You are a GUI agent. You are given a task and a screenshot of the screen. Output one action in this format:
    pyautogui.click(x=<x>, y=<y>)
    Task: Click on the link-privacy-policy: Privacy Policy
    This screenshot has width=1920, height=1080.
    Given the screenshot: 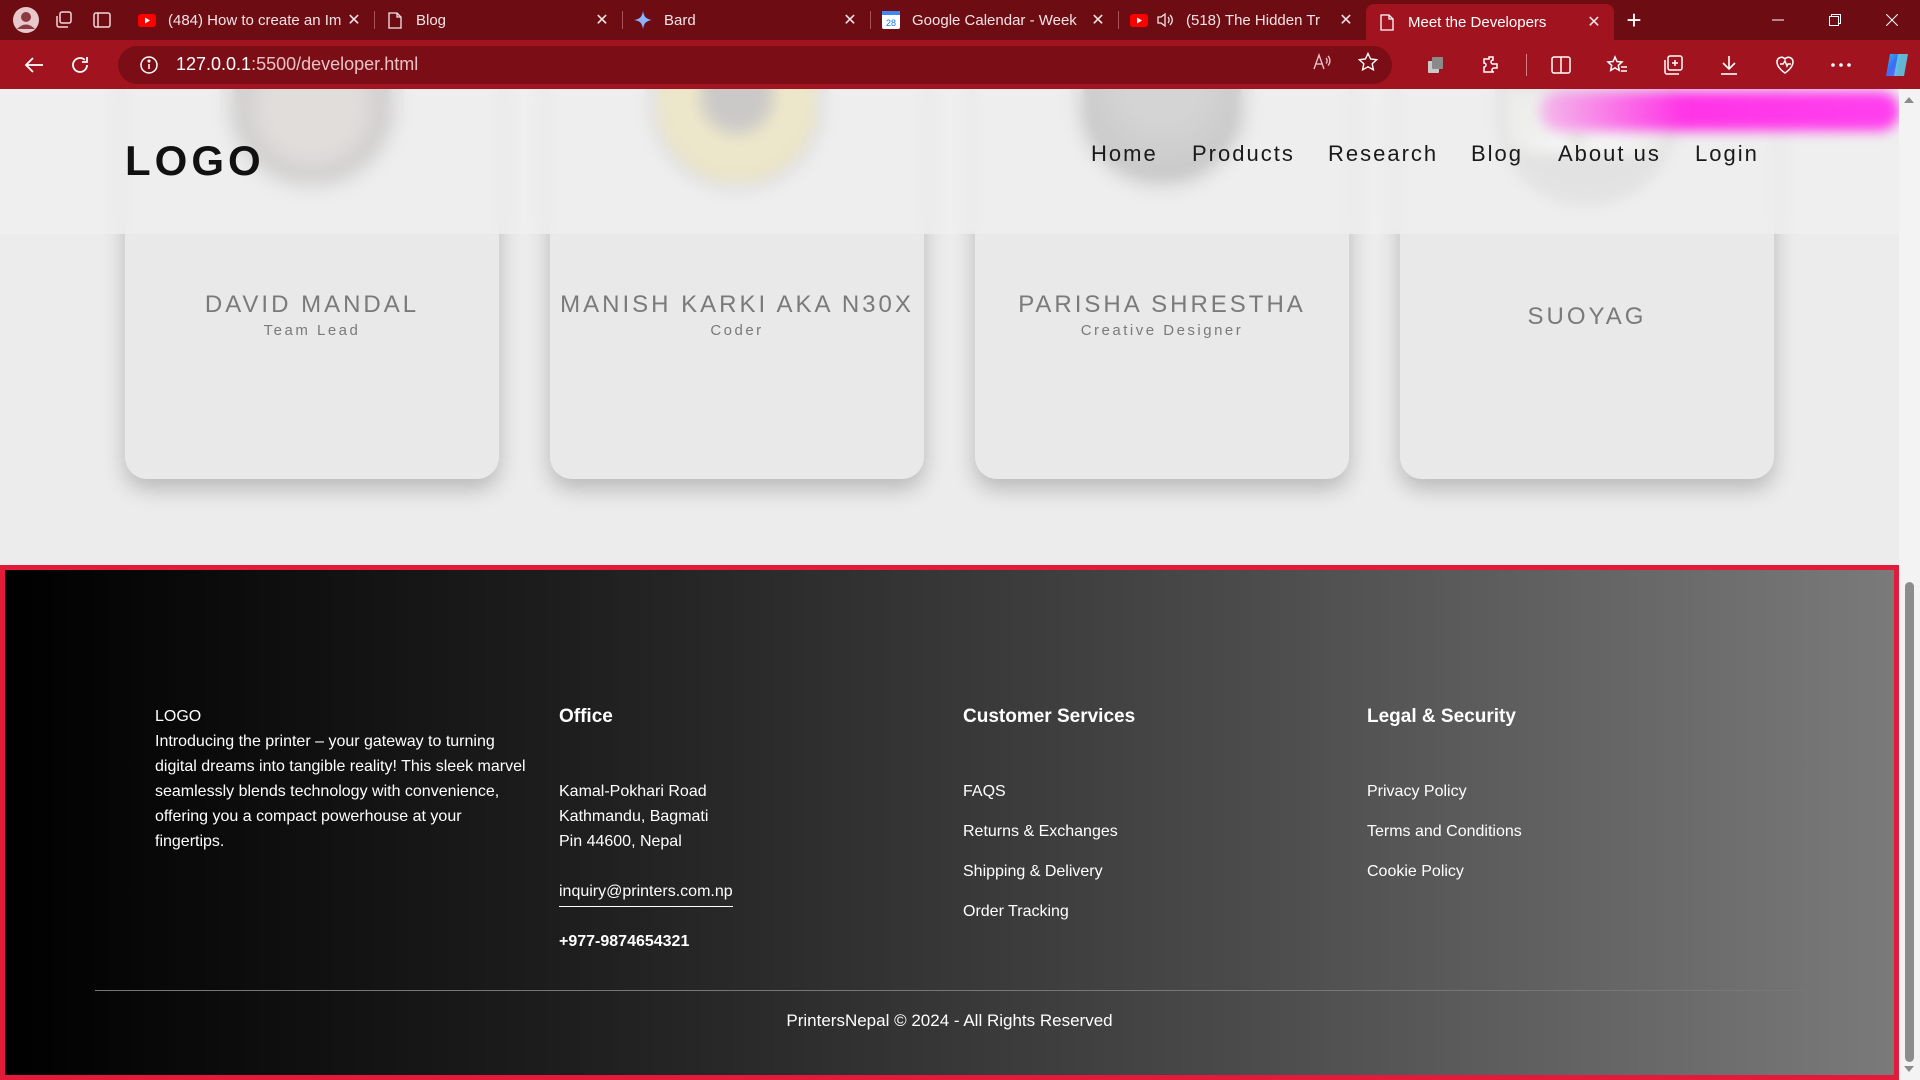 What is the action you would take?
    pyautogui.click(x=1417, y=791)
    